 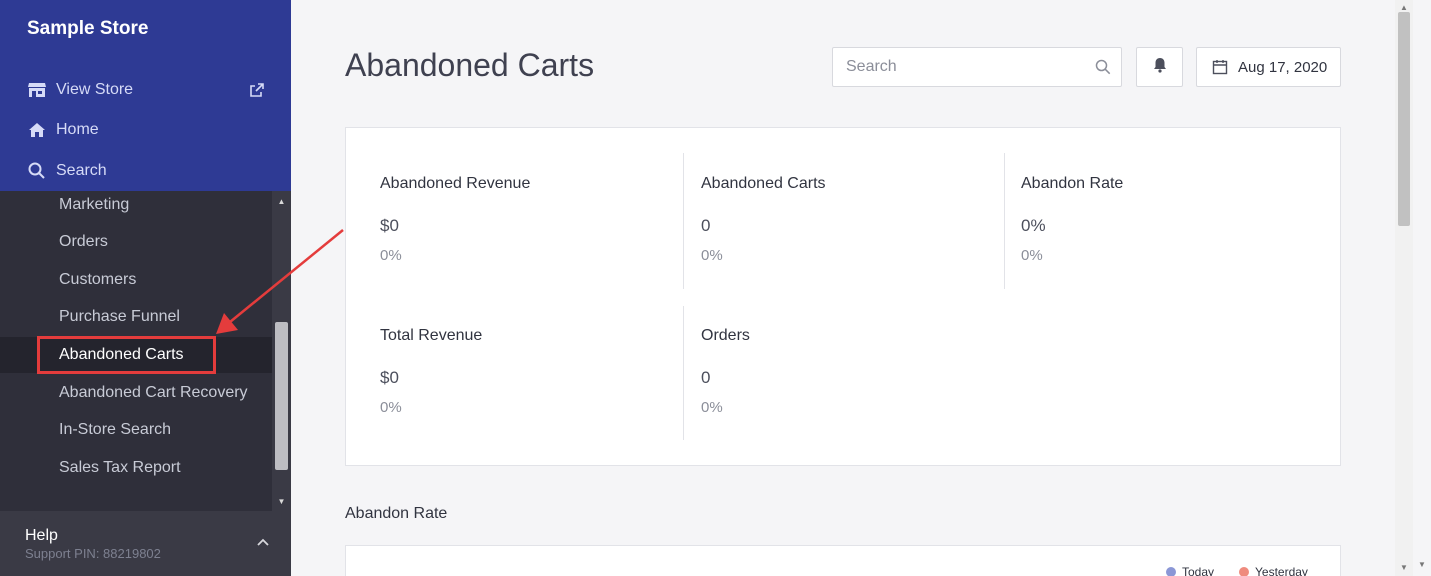 What do you see at coordinates (136, 393) in the screenshot?
I see `sidebar-item-abandoned-cart-recovery: Abandoned Cart Recovery` at bounding box center [136, 393].